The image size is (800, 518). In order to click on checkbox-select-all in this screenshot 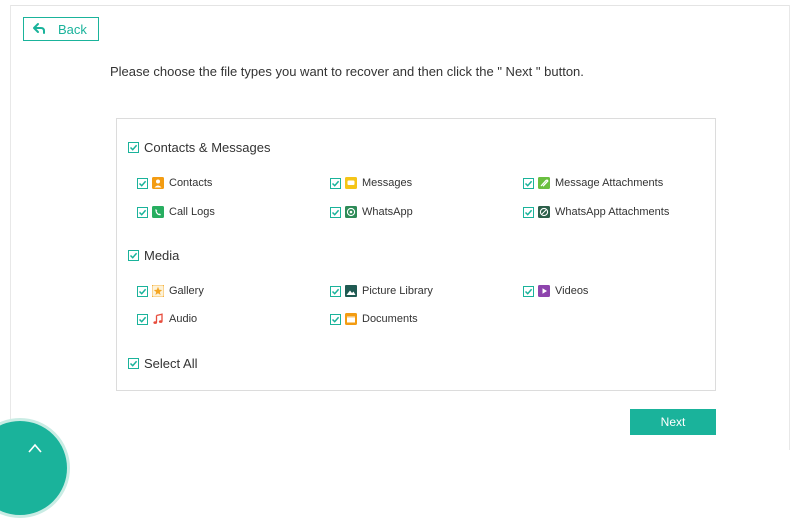, I will do `click(133, 363)`.